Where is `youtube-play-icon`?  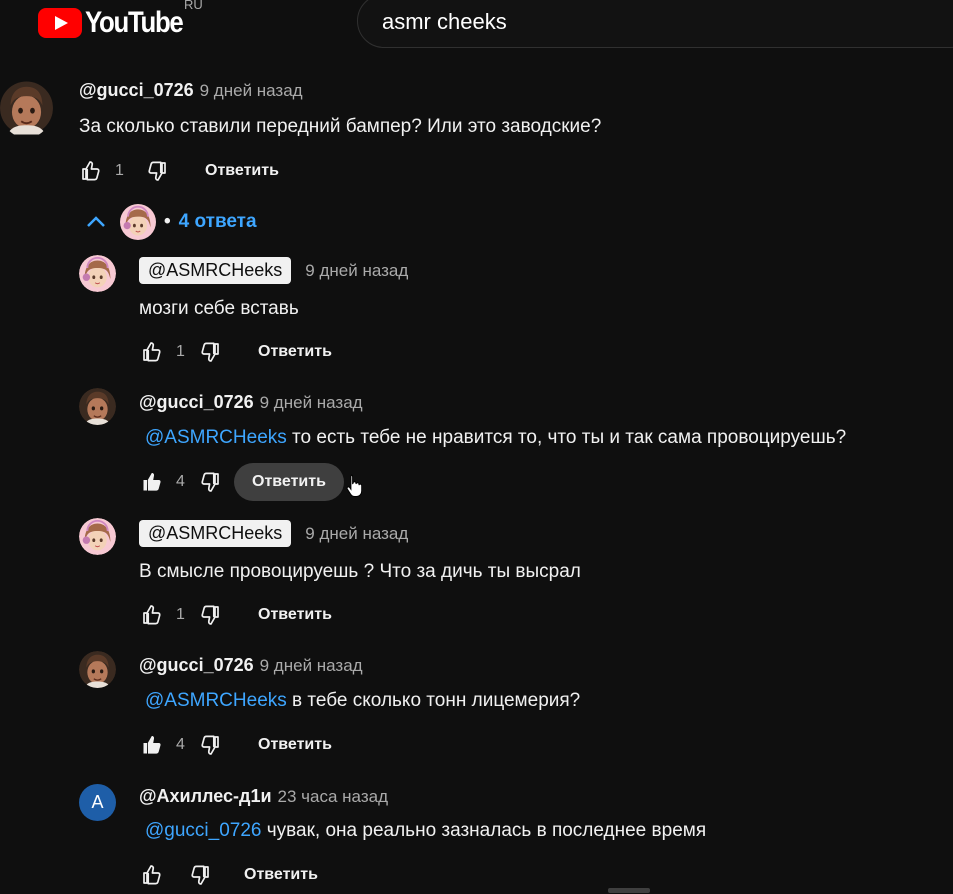
youtube-play-icon is located at coordinates (60, 23).